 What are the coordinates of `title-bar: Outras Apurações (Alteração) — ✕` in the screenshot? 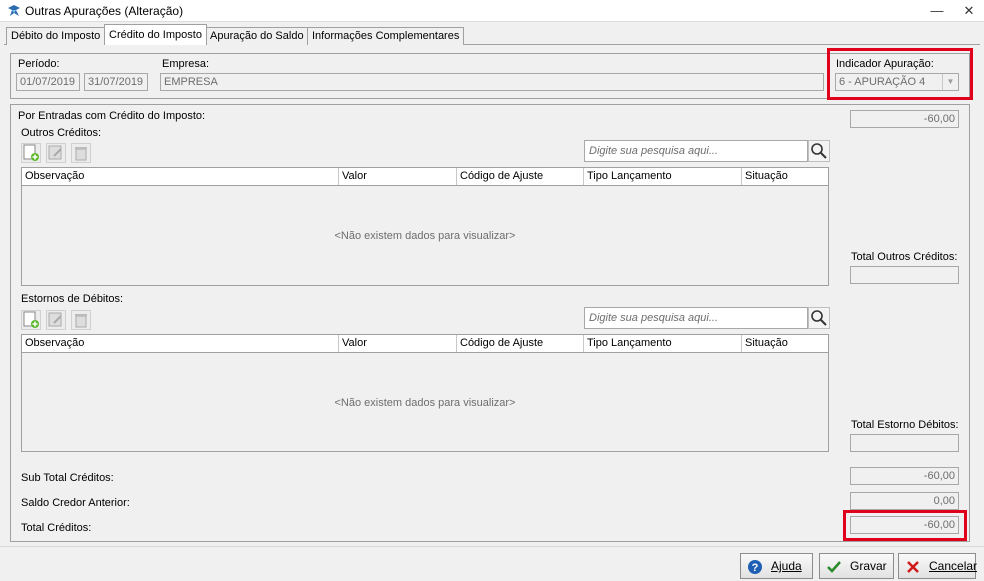 It's located at (492, 11).